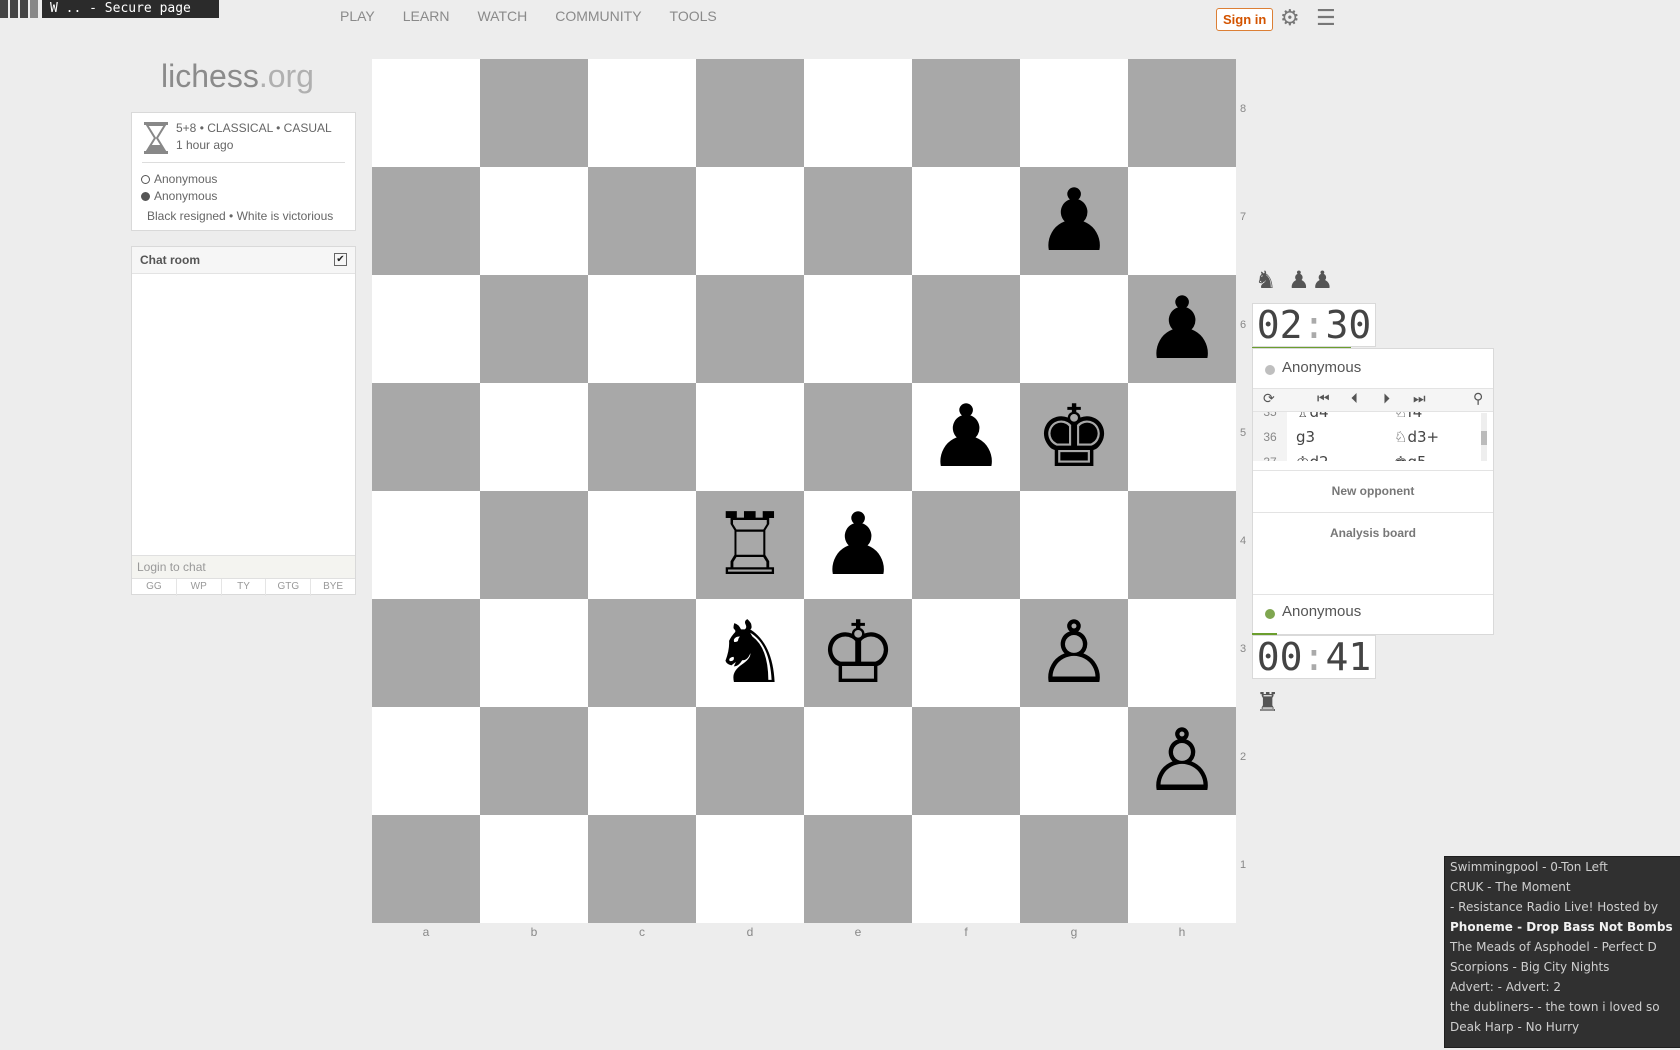  What do you see at coordinates (534, 869) in the screenshot?
I see `square-b1` at bounding box center [534, 869].